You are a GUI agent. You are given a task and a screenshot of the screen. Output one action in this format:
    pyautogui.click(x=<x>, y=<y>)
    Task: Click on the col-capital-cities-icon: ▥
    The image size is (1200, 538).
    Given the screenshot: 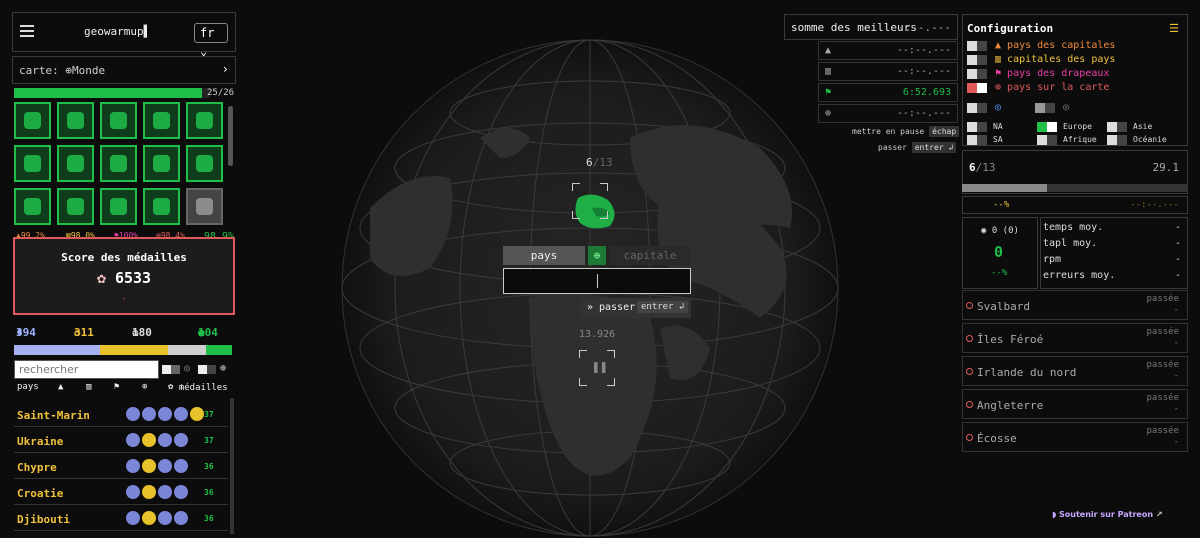 What is the action you would take?
    pyautogui.click(x=88, y=387)
    